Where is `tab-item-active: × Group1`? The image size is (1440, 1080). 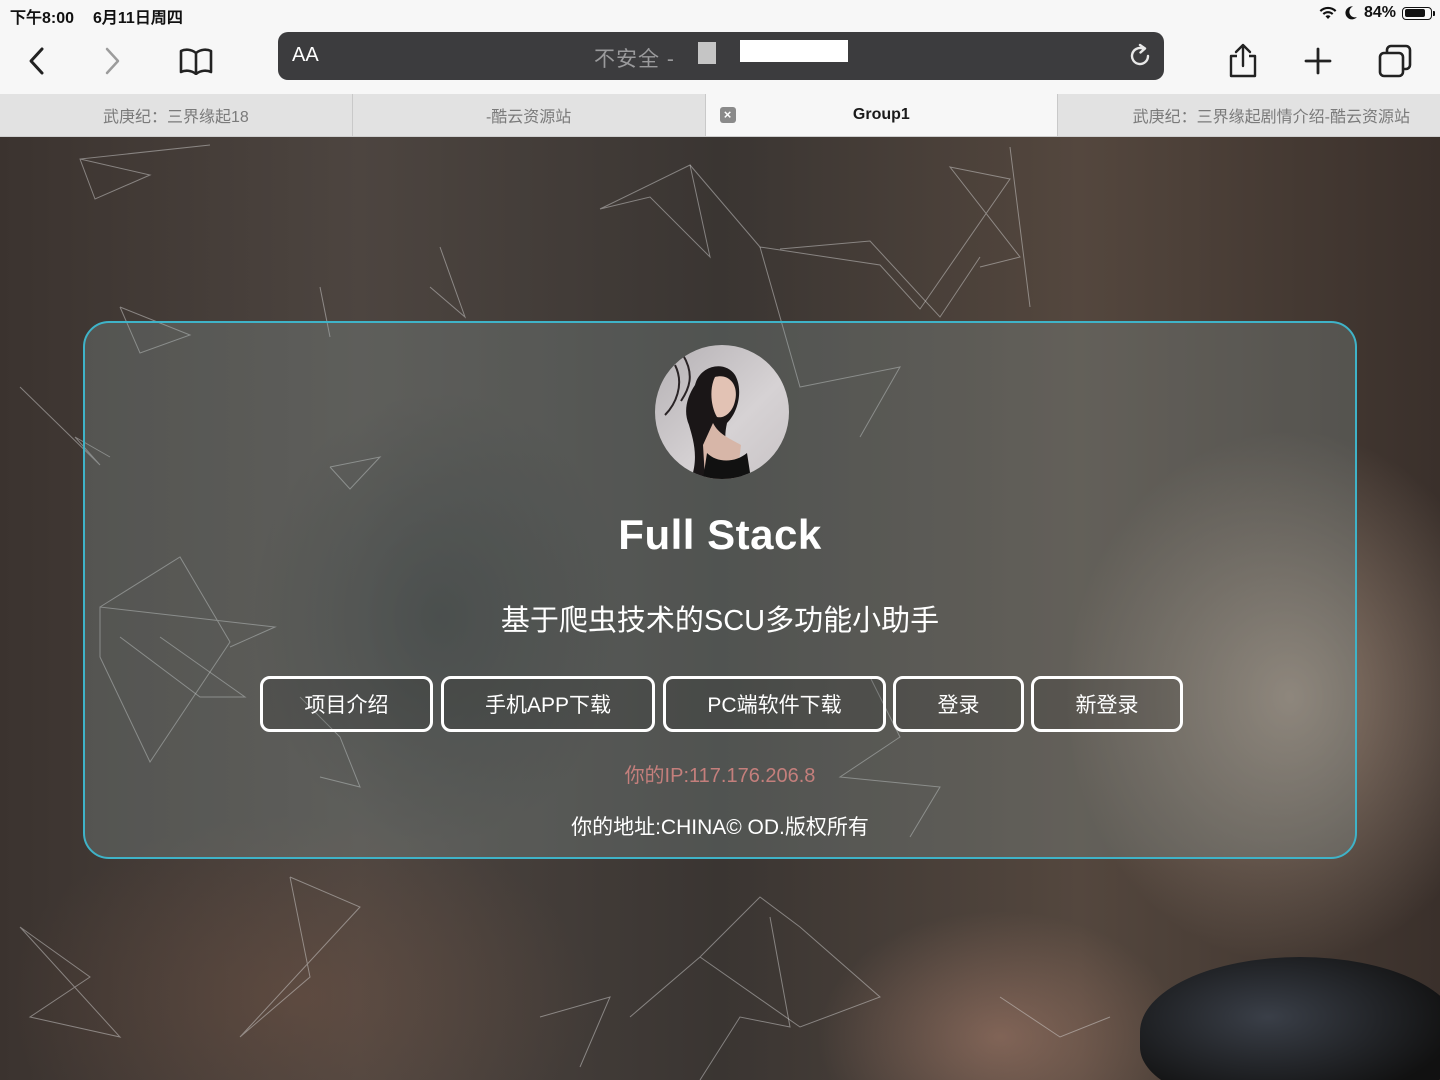 tab-item-active: × Group1 is located at coordinates (882, 115).